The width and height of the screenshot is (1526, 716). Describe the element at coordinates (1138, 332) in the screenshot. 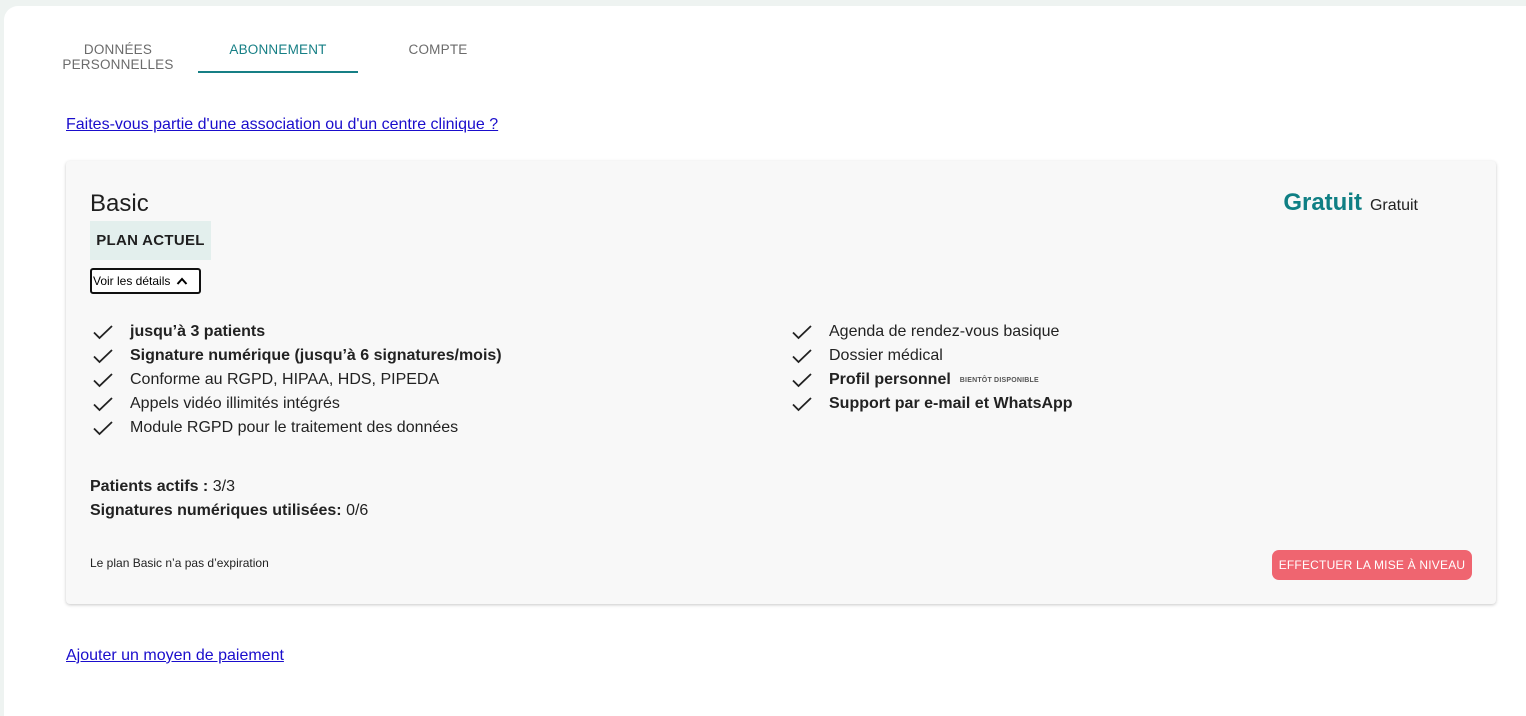

I see `feature-item: Agenda de rendez-vous basique` at that location.